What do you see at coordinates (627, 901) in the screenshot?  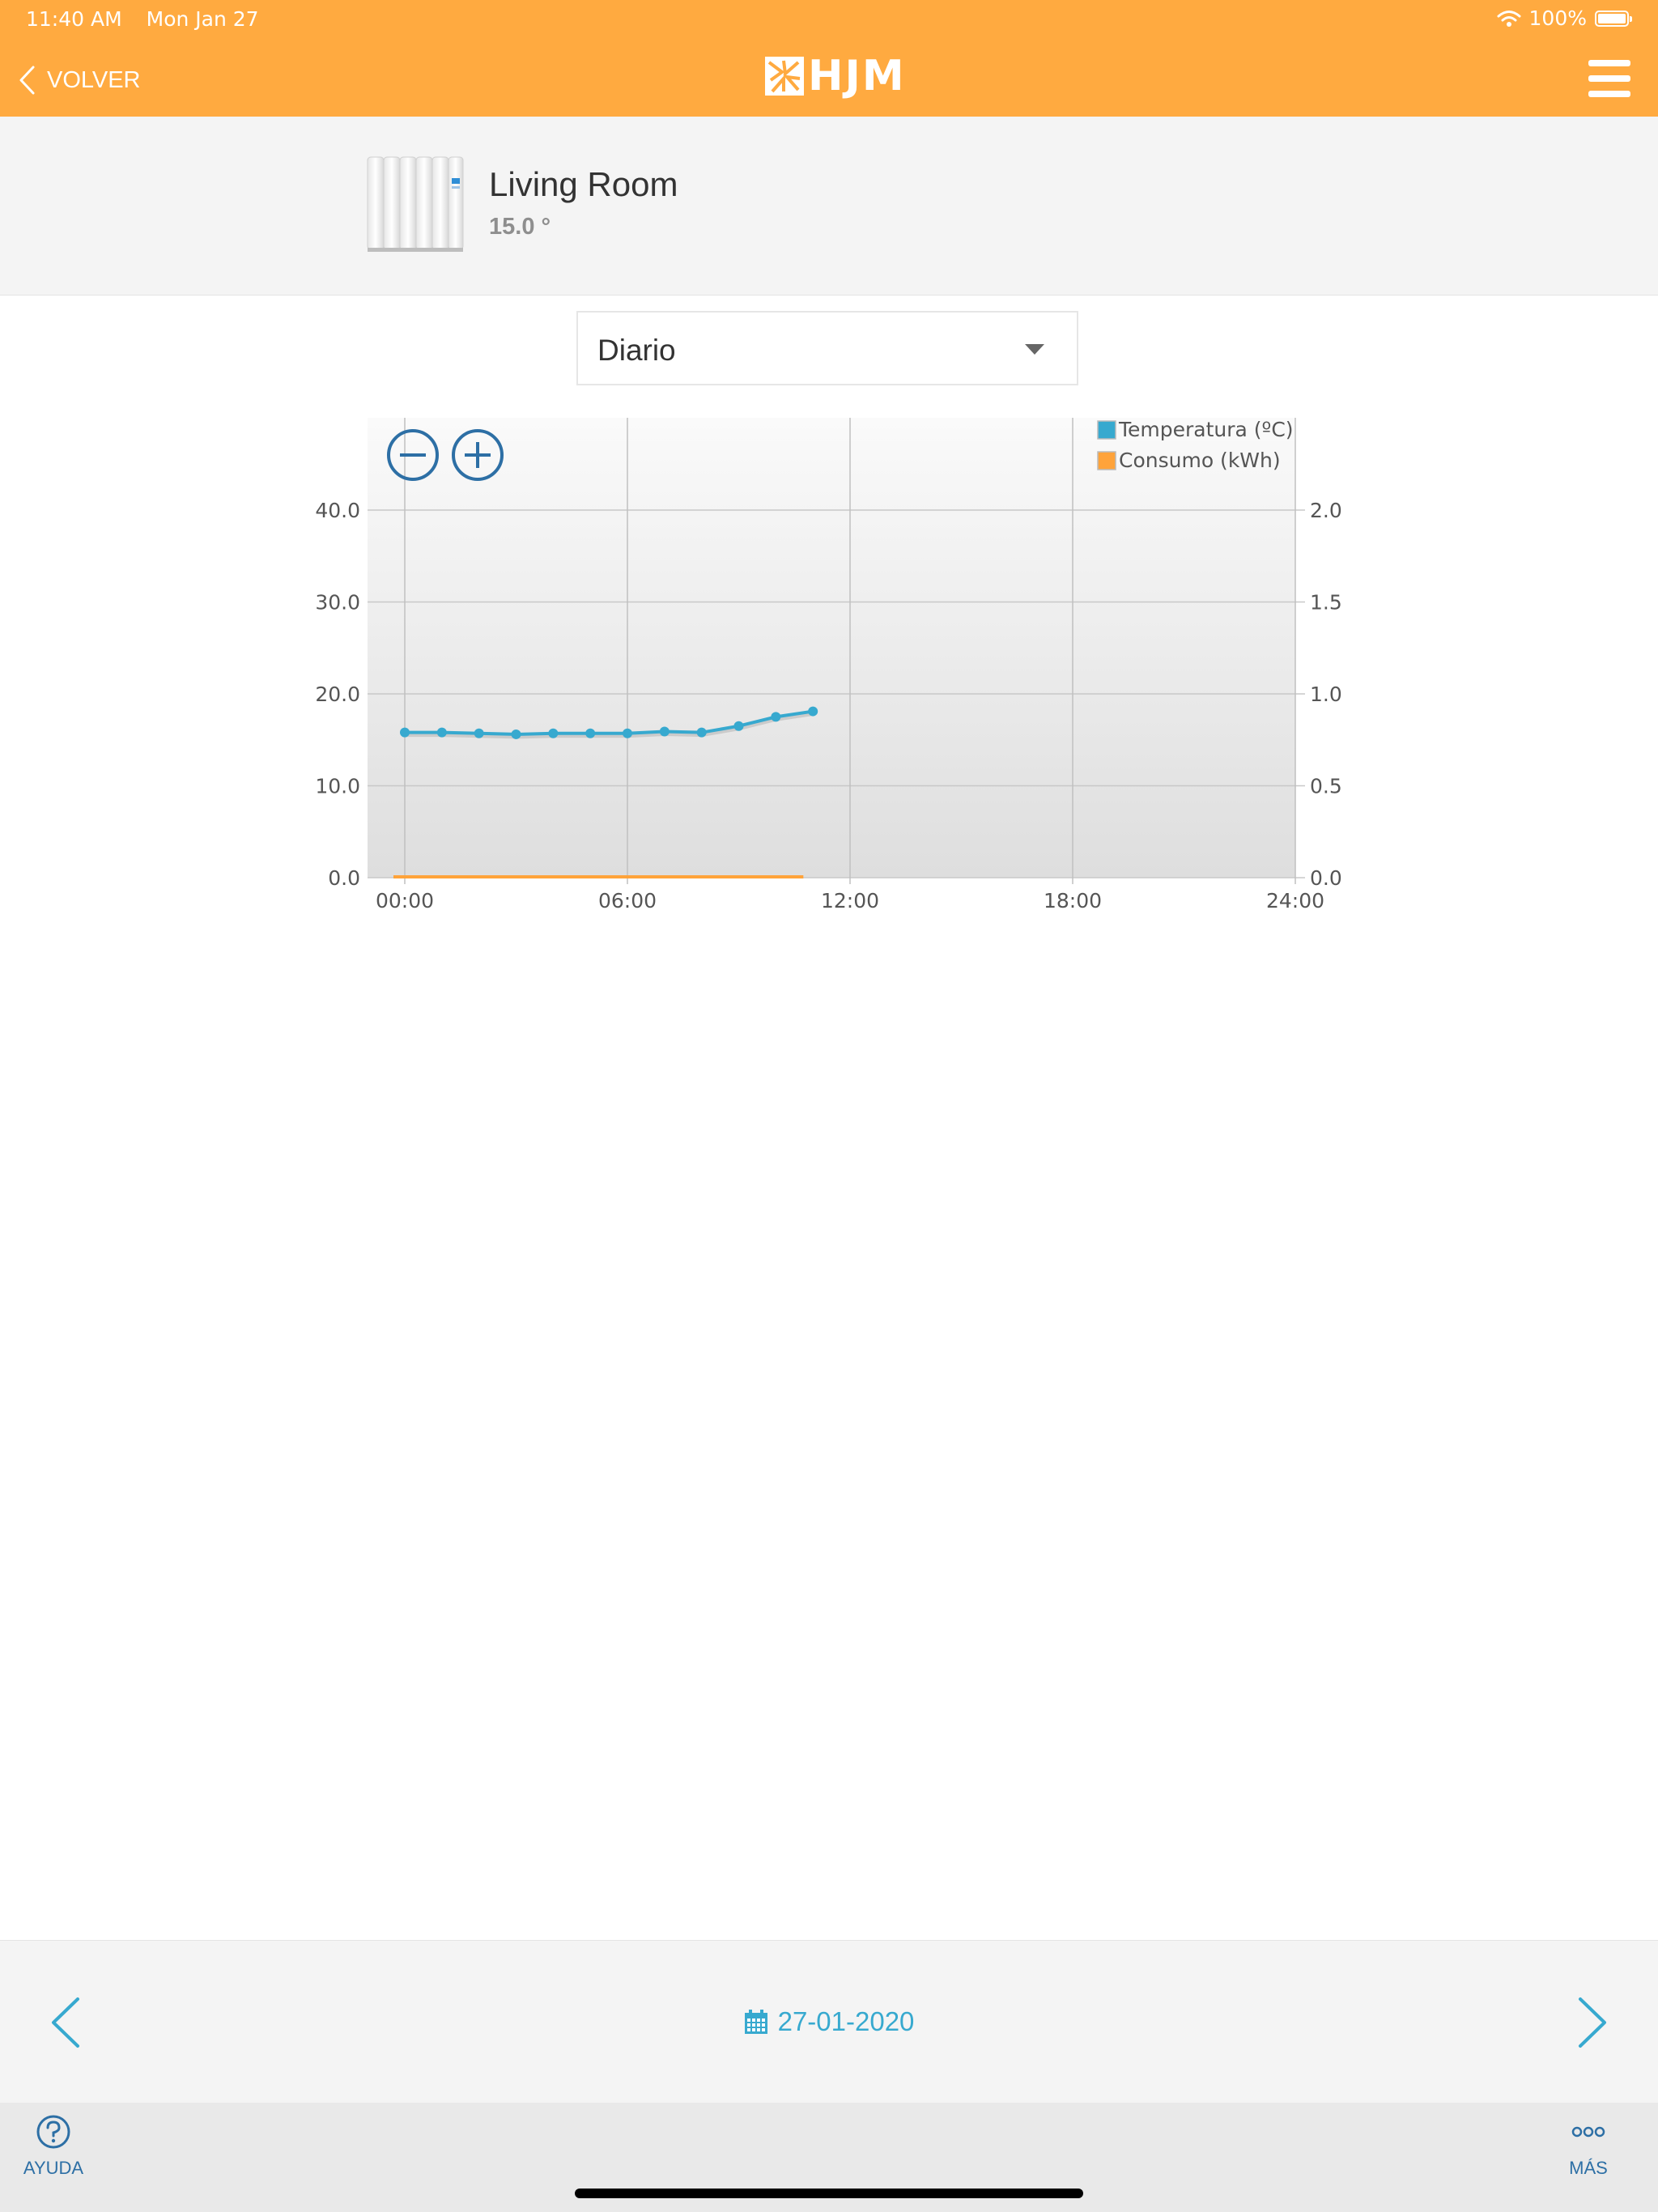 I see `x-tick-label: 06:00` at bounding box center [627, 901].